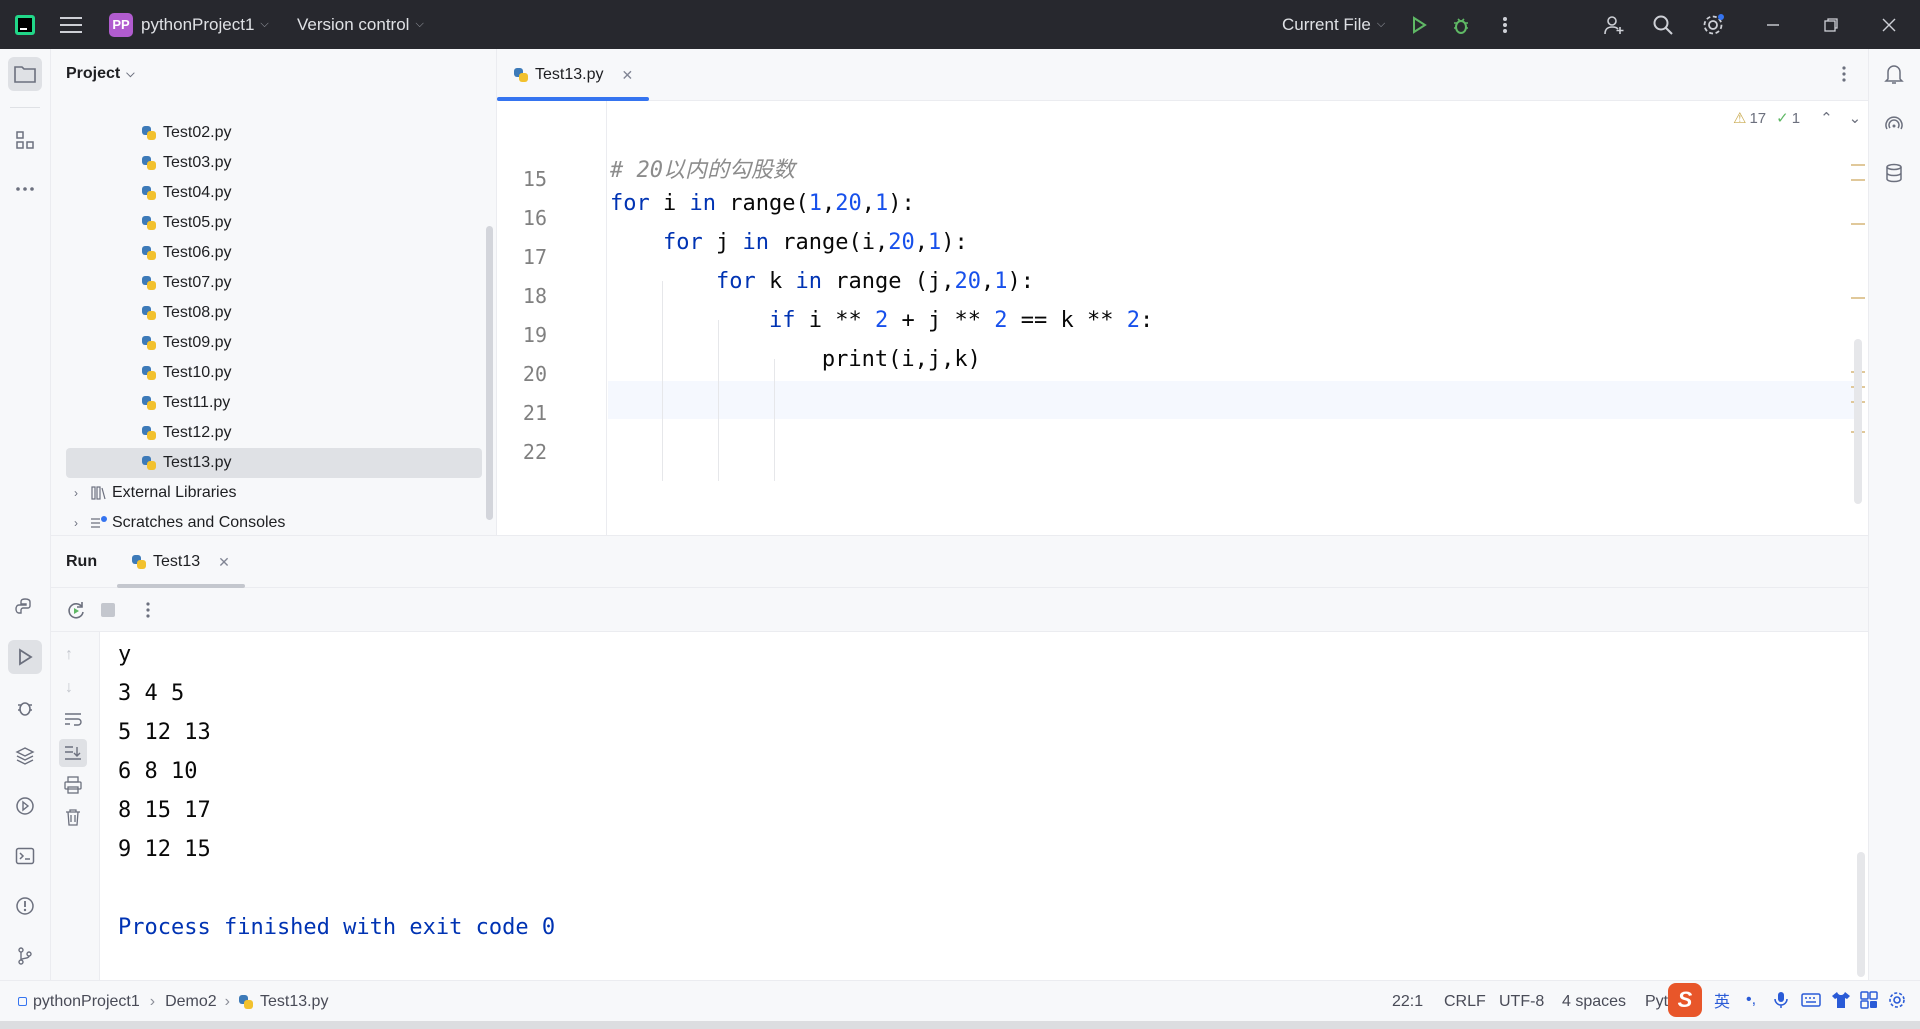  I want to click on code-token: ,, so click(948, 281).